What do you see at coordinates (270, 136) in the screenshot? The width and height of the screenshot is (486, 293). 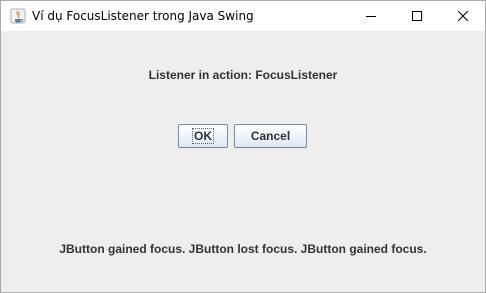 I see `cancel-button: Cancel` at bounding box center [270, 136].